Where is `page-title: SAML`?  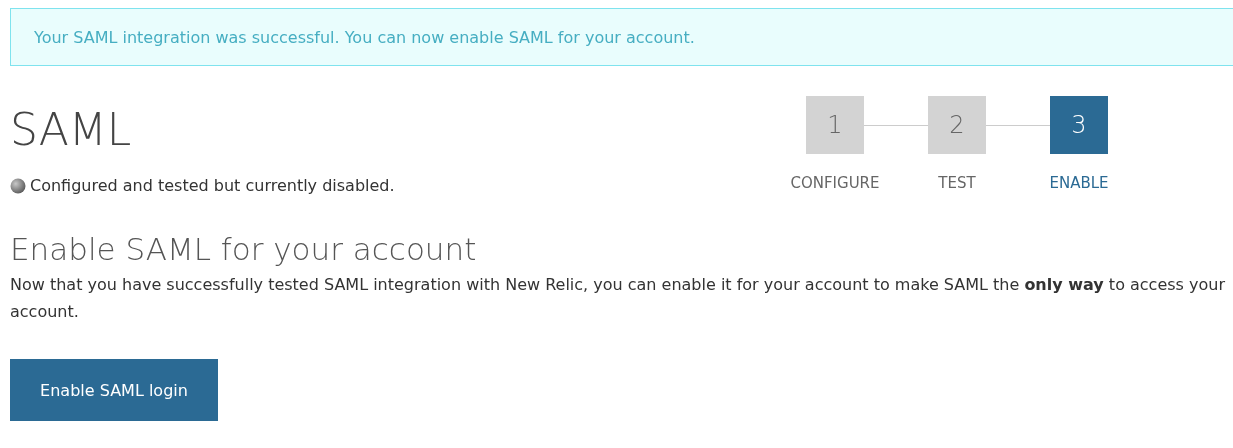
page-title: SAML is located at coordinates (71, 130).